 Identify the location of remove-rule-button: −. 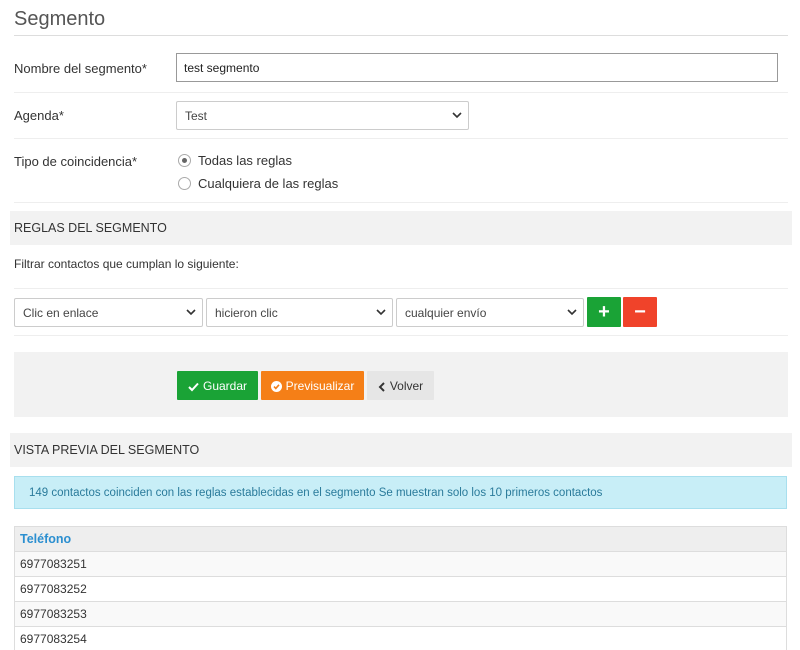
(640, 312).